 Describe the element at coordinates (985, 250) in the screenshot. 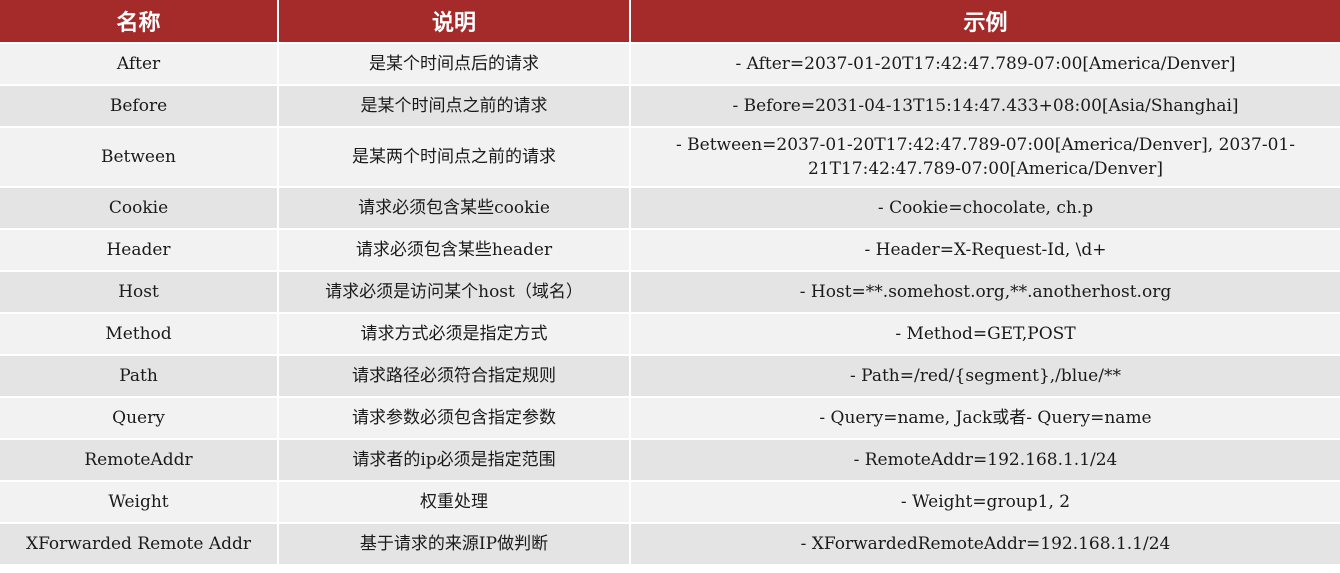

I see `cell-example: - Header=X-Request-Id, \d+` at that location.